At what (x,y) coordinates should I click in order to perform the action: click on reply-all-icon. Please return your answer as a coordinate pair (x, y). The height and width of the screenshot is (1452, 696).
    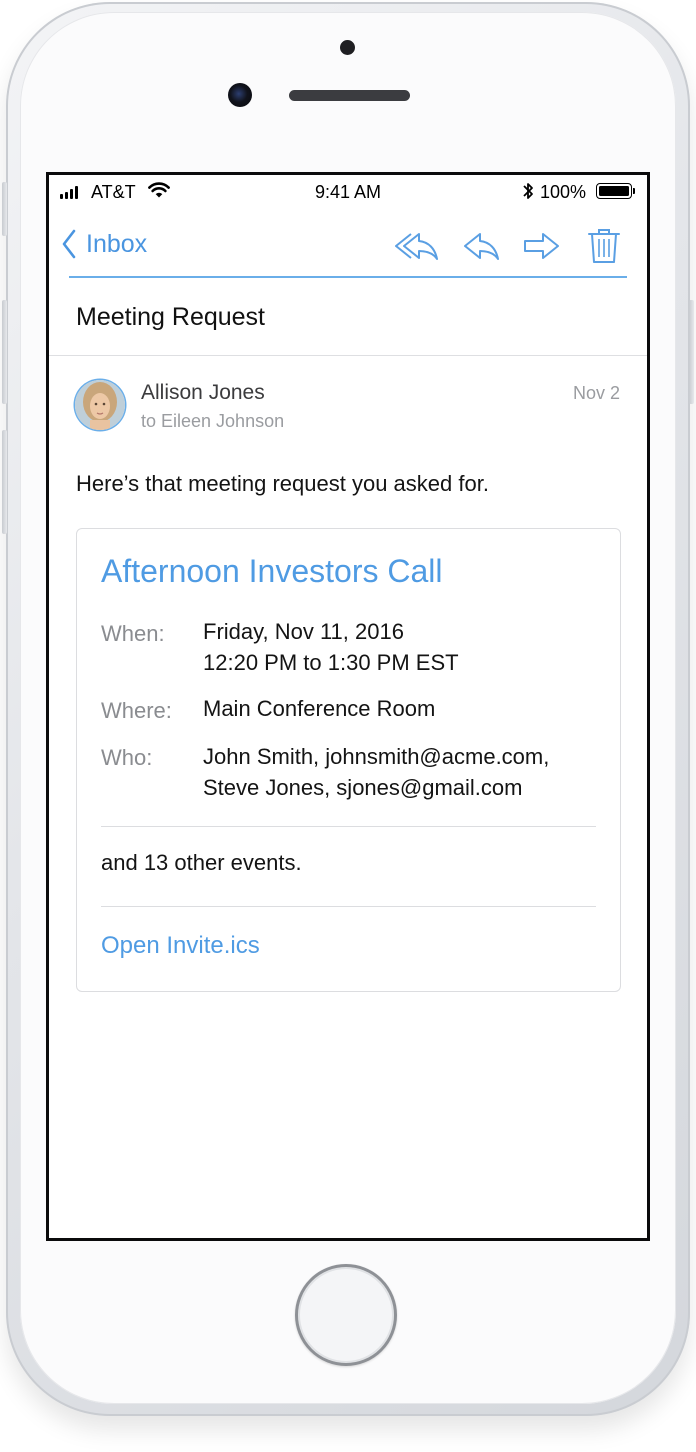
    Looking at the image, I should click on (416, 246).